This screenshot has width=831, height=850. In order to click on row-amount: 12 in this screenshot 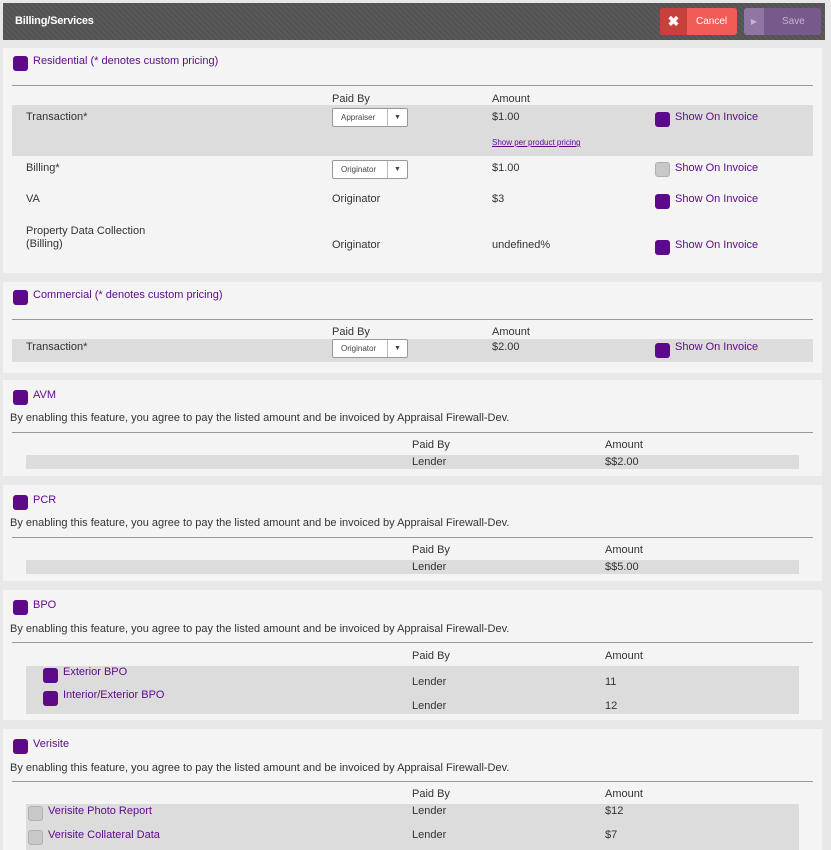, I will do `click(611, 706)`.